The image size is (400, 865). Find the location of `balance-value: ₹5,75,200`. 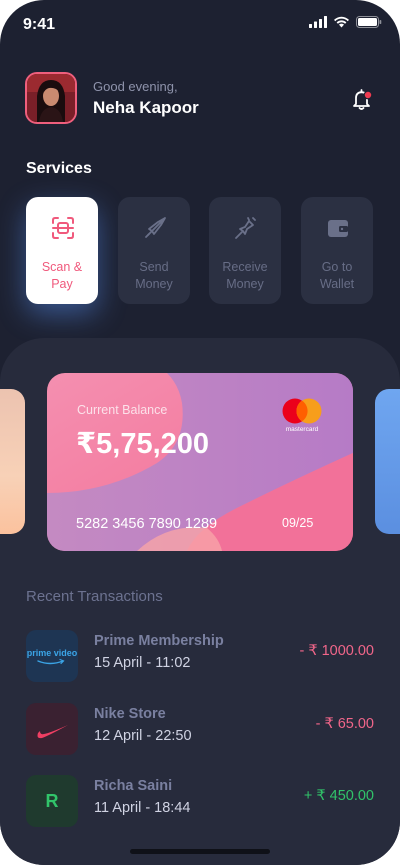

balance-value: ₹5,75,200 is located at coordinates (143, 444).